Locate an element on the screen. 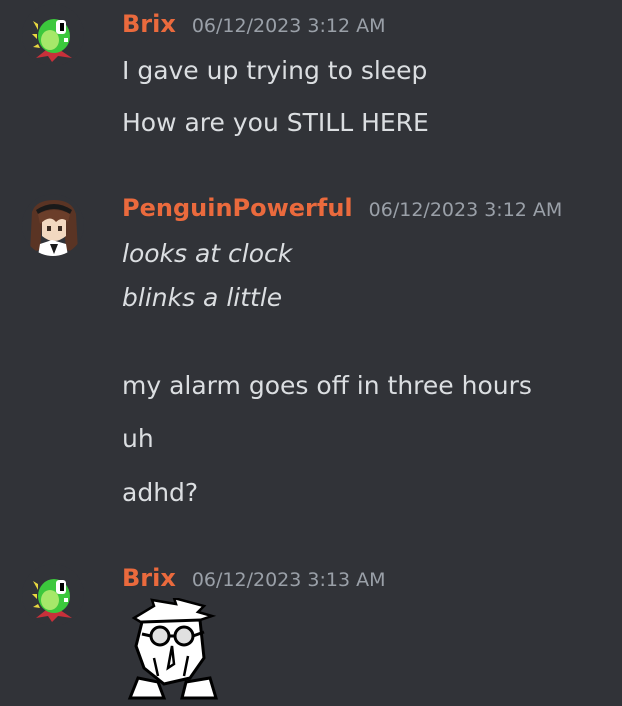  message-text: How are you STILL HERE is located at coordinates (275, 122).